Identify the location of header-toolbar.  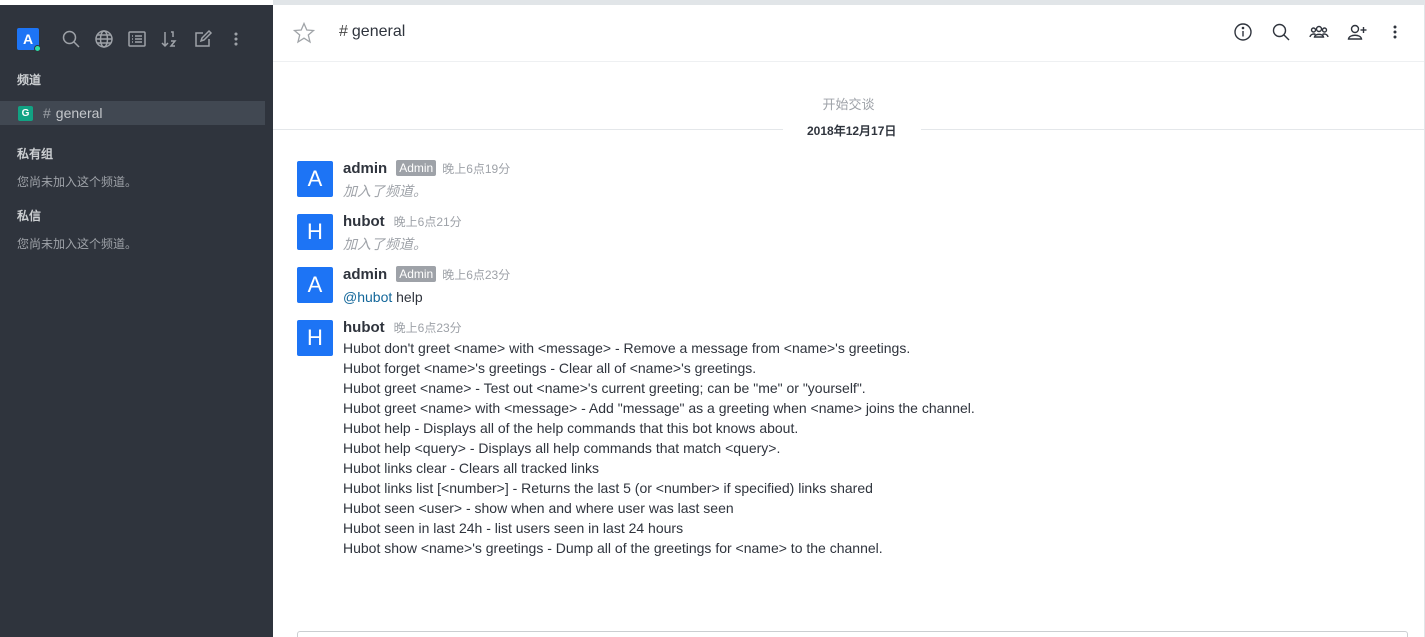
(1319, 32).